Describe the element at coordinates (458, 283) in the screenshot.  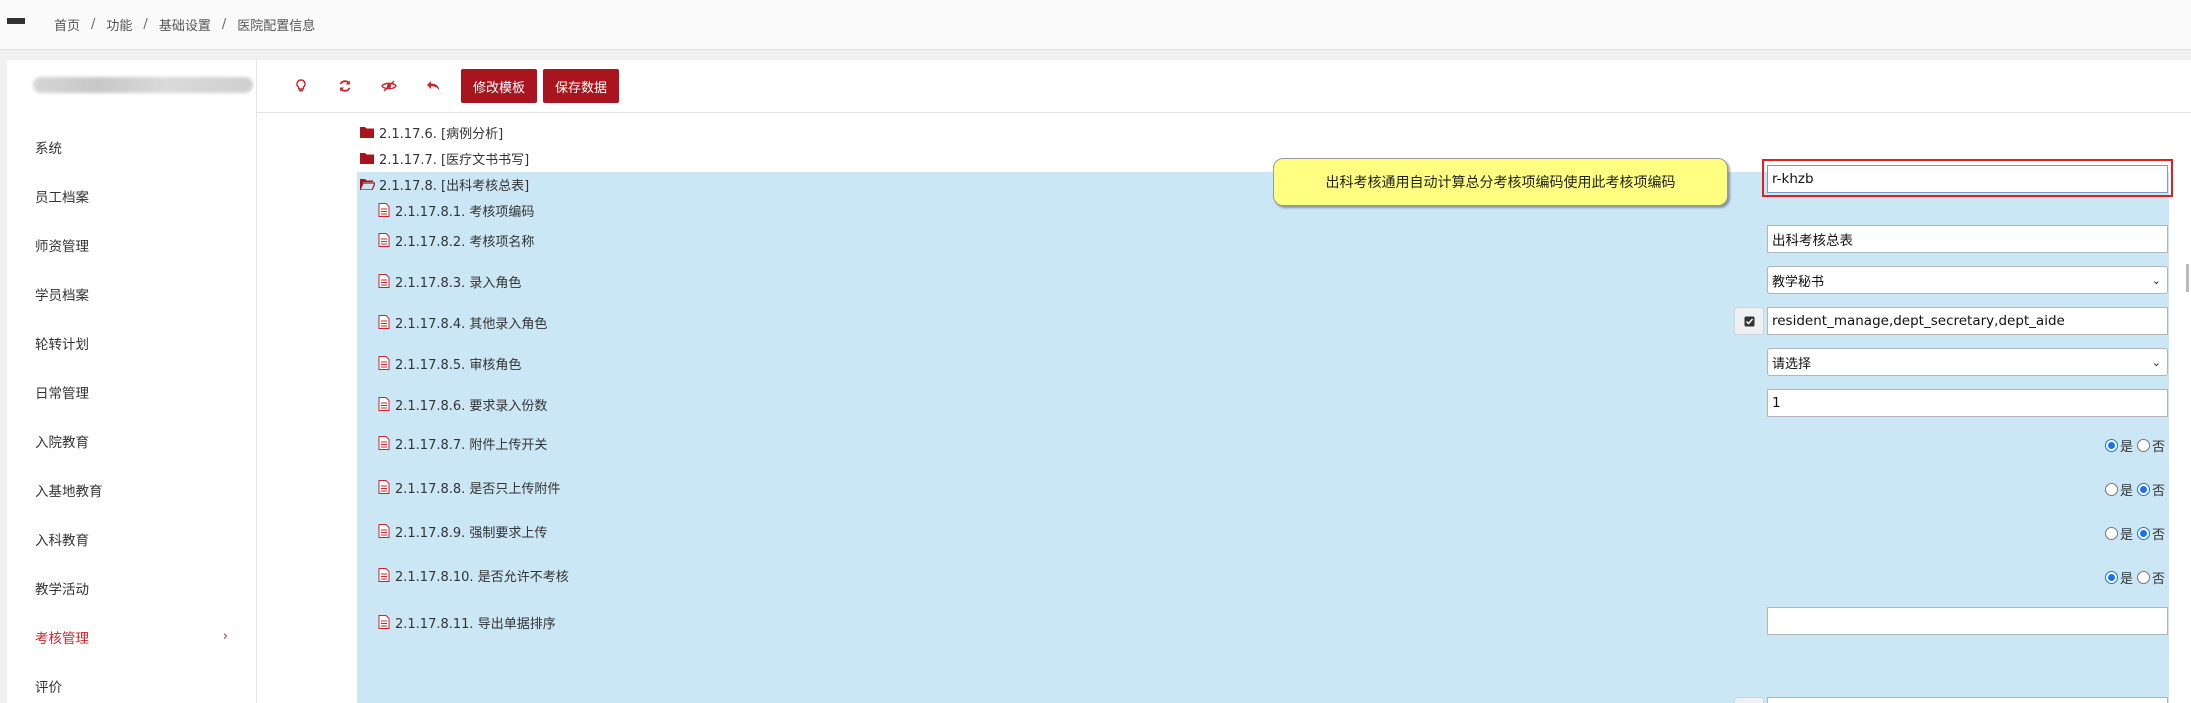
I see `tree-item-label: 2.1.17.8.3. 录入角色` at that location.